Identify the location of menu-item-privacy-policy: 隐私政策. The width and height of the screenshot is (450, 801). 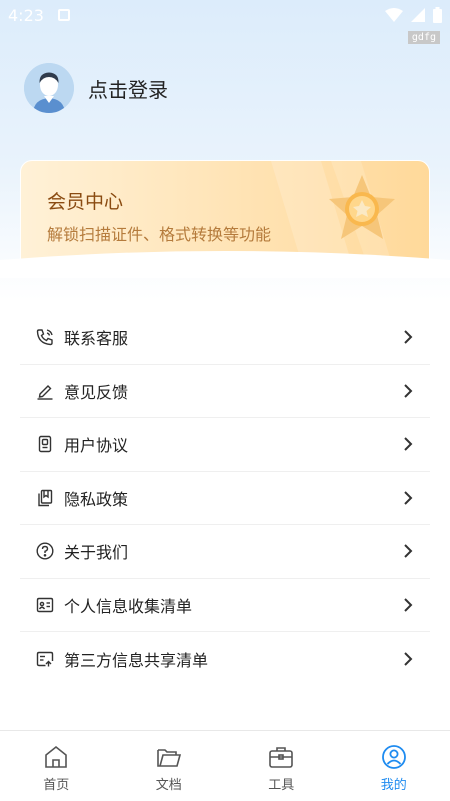
(225, 498).